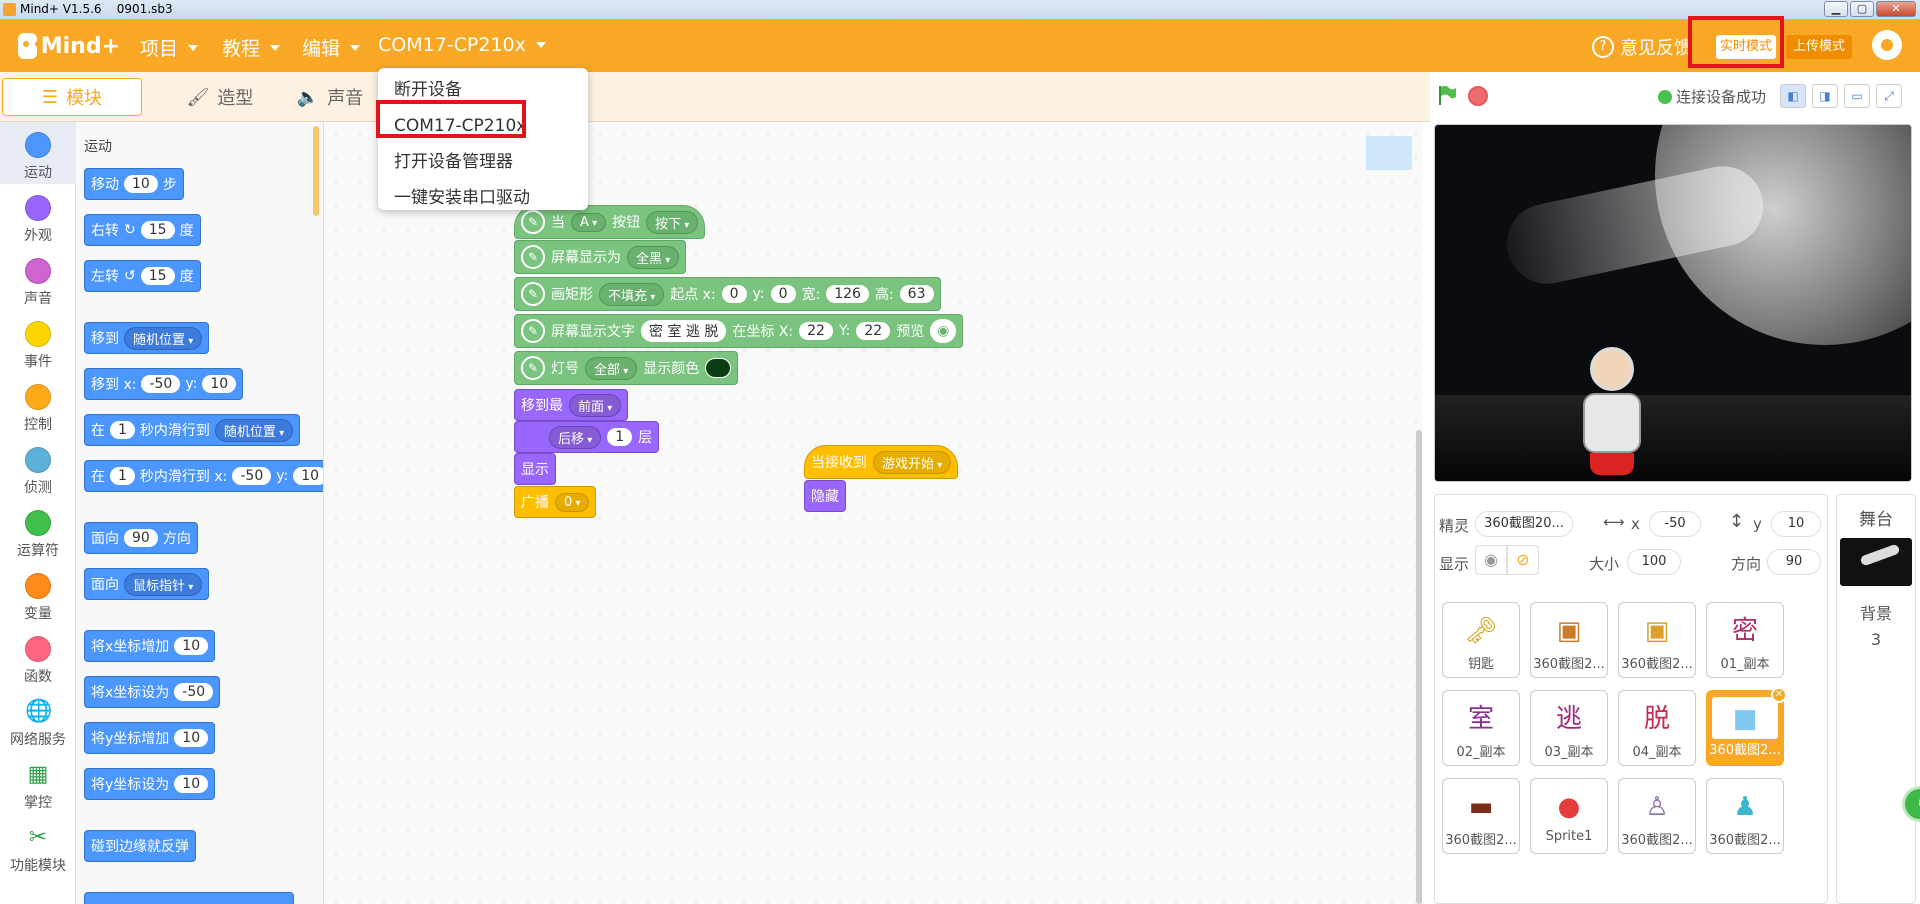 Image resolution: width=1920 pixels, height=904 pixels. What do you see at coordinates (575, 437) in the screenshot?
I see `block-dropdown: 后移` at bounding box center [575, 437].